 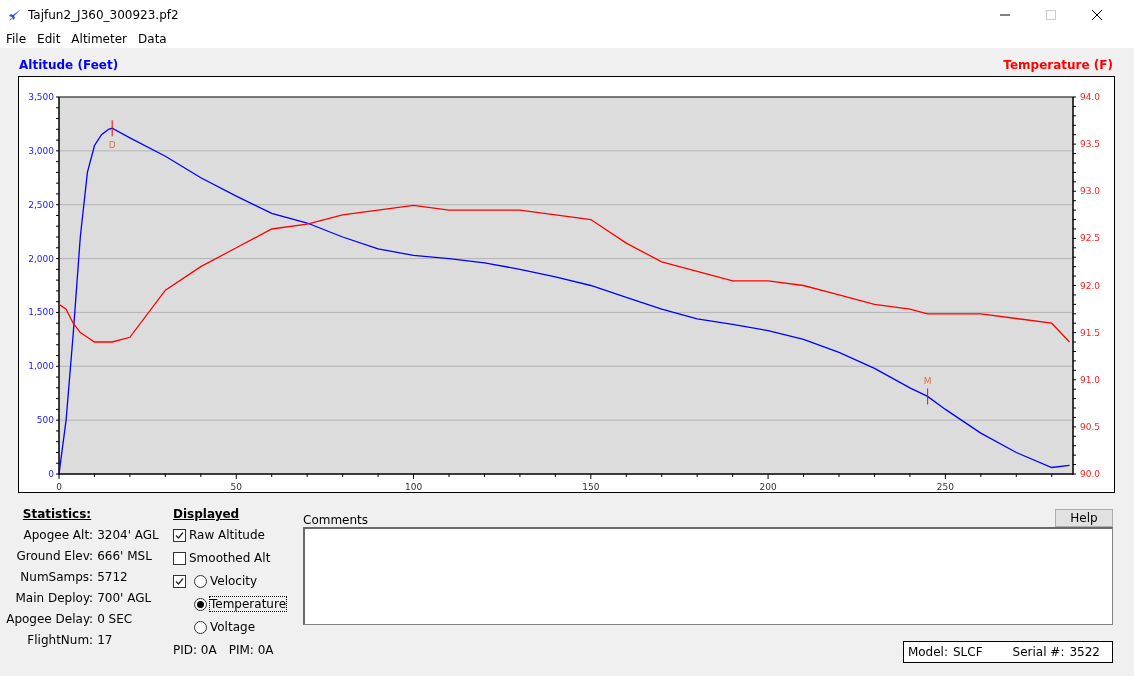 What do you see at coordinates (927, 652) in the screenshot?
I see `model-label: Model:` at bounding box center [927, 652].